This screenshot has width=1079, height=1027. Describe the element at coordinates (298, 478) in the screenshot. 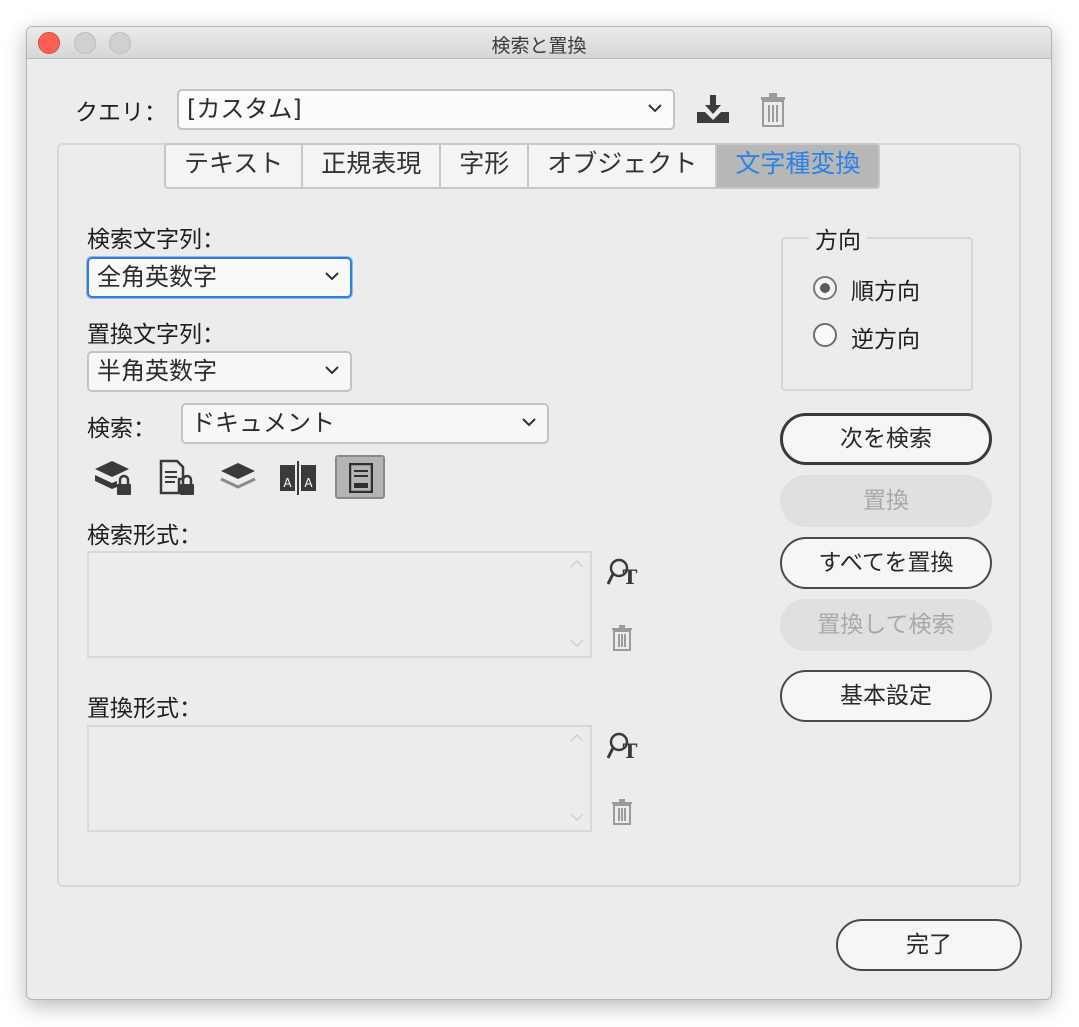

I see `master-pages-icon: A A` at that location.